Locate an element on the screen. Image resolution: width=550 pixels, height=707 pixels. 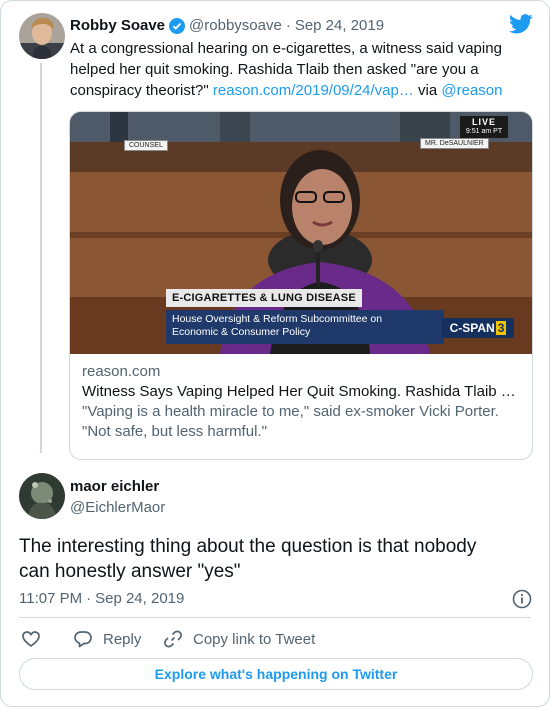
heart-icon is located at coordinates (31, 639).